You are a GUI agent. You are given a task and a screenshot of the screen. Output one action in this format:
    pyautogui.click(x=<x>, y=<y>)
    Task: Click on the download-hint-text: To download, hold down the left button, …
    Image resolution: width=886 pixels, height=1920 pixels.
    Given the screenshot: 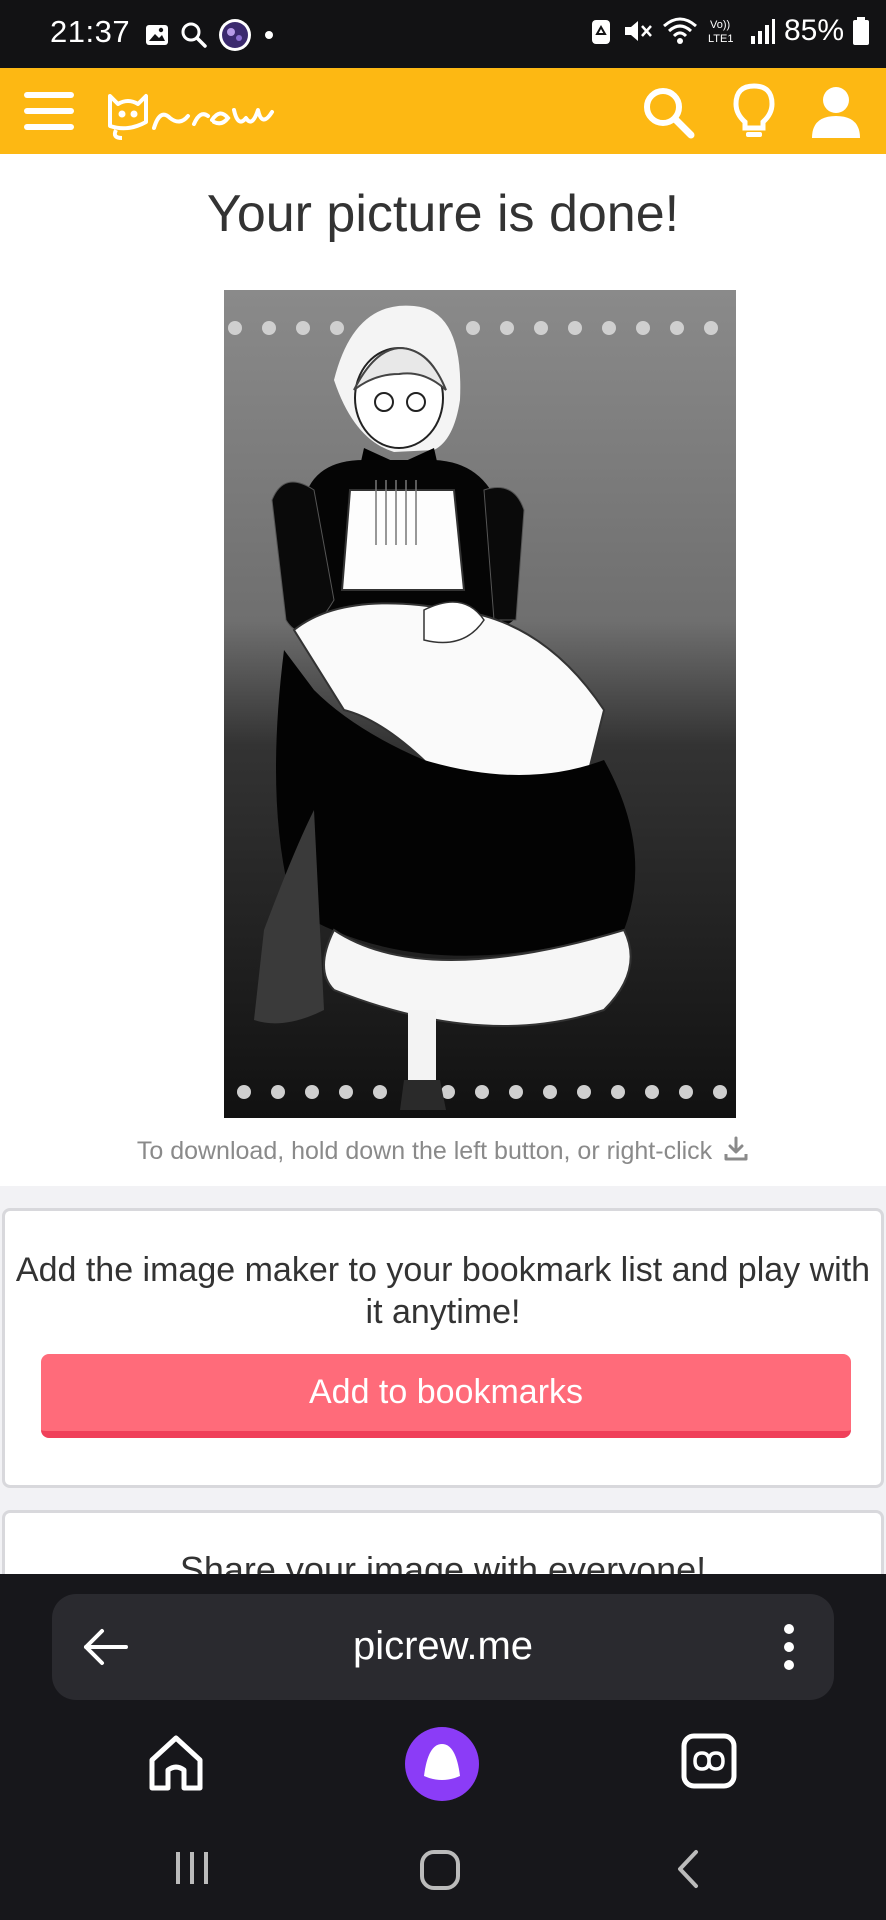 What is the action you would take?
    pyautogui.click(x=424, y=1151)
    